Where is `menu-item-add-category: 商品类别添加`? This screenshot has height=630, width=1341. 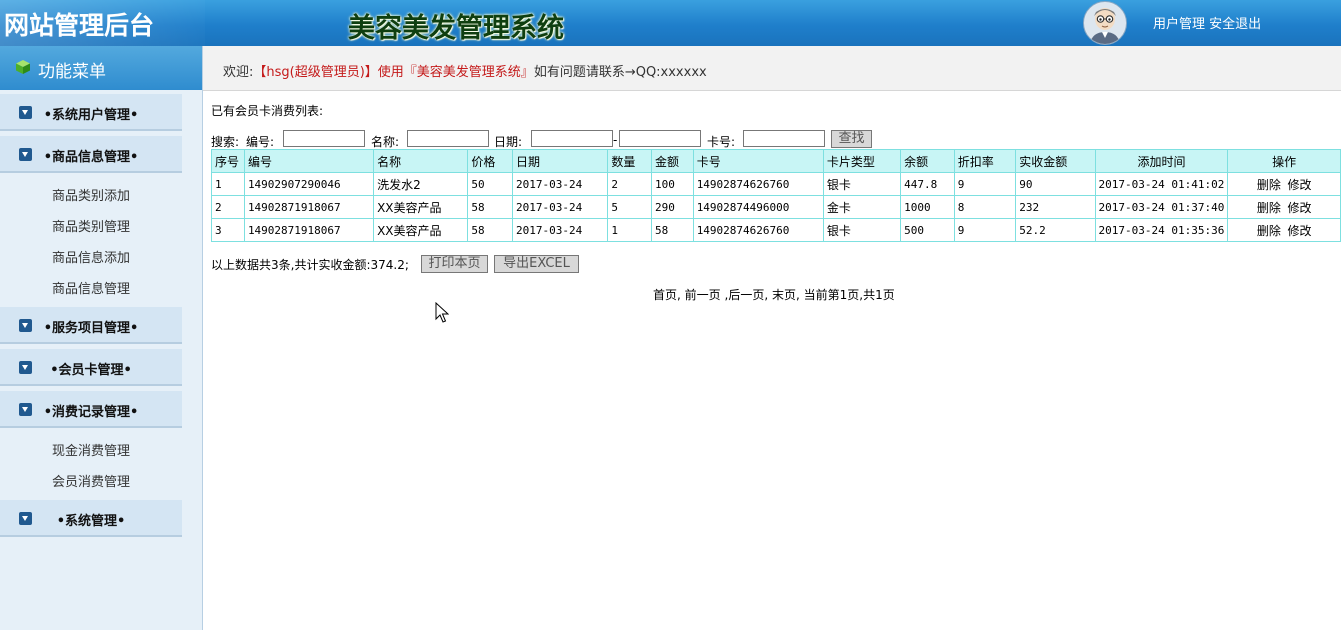 menu-item-add-category: 商品类别添加 is located at coordinates (91, 194).